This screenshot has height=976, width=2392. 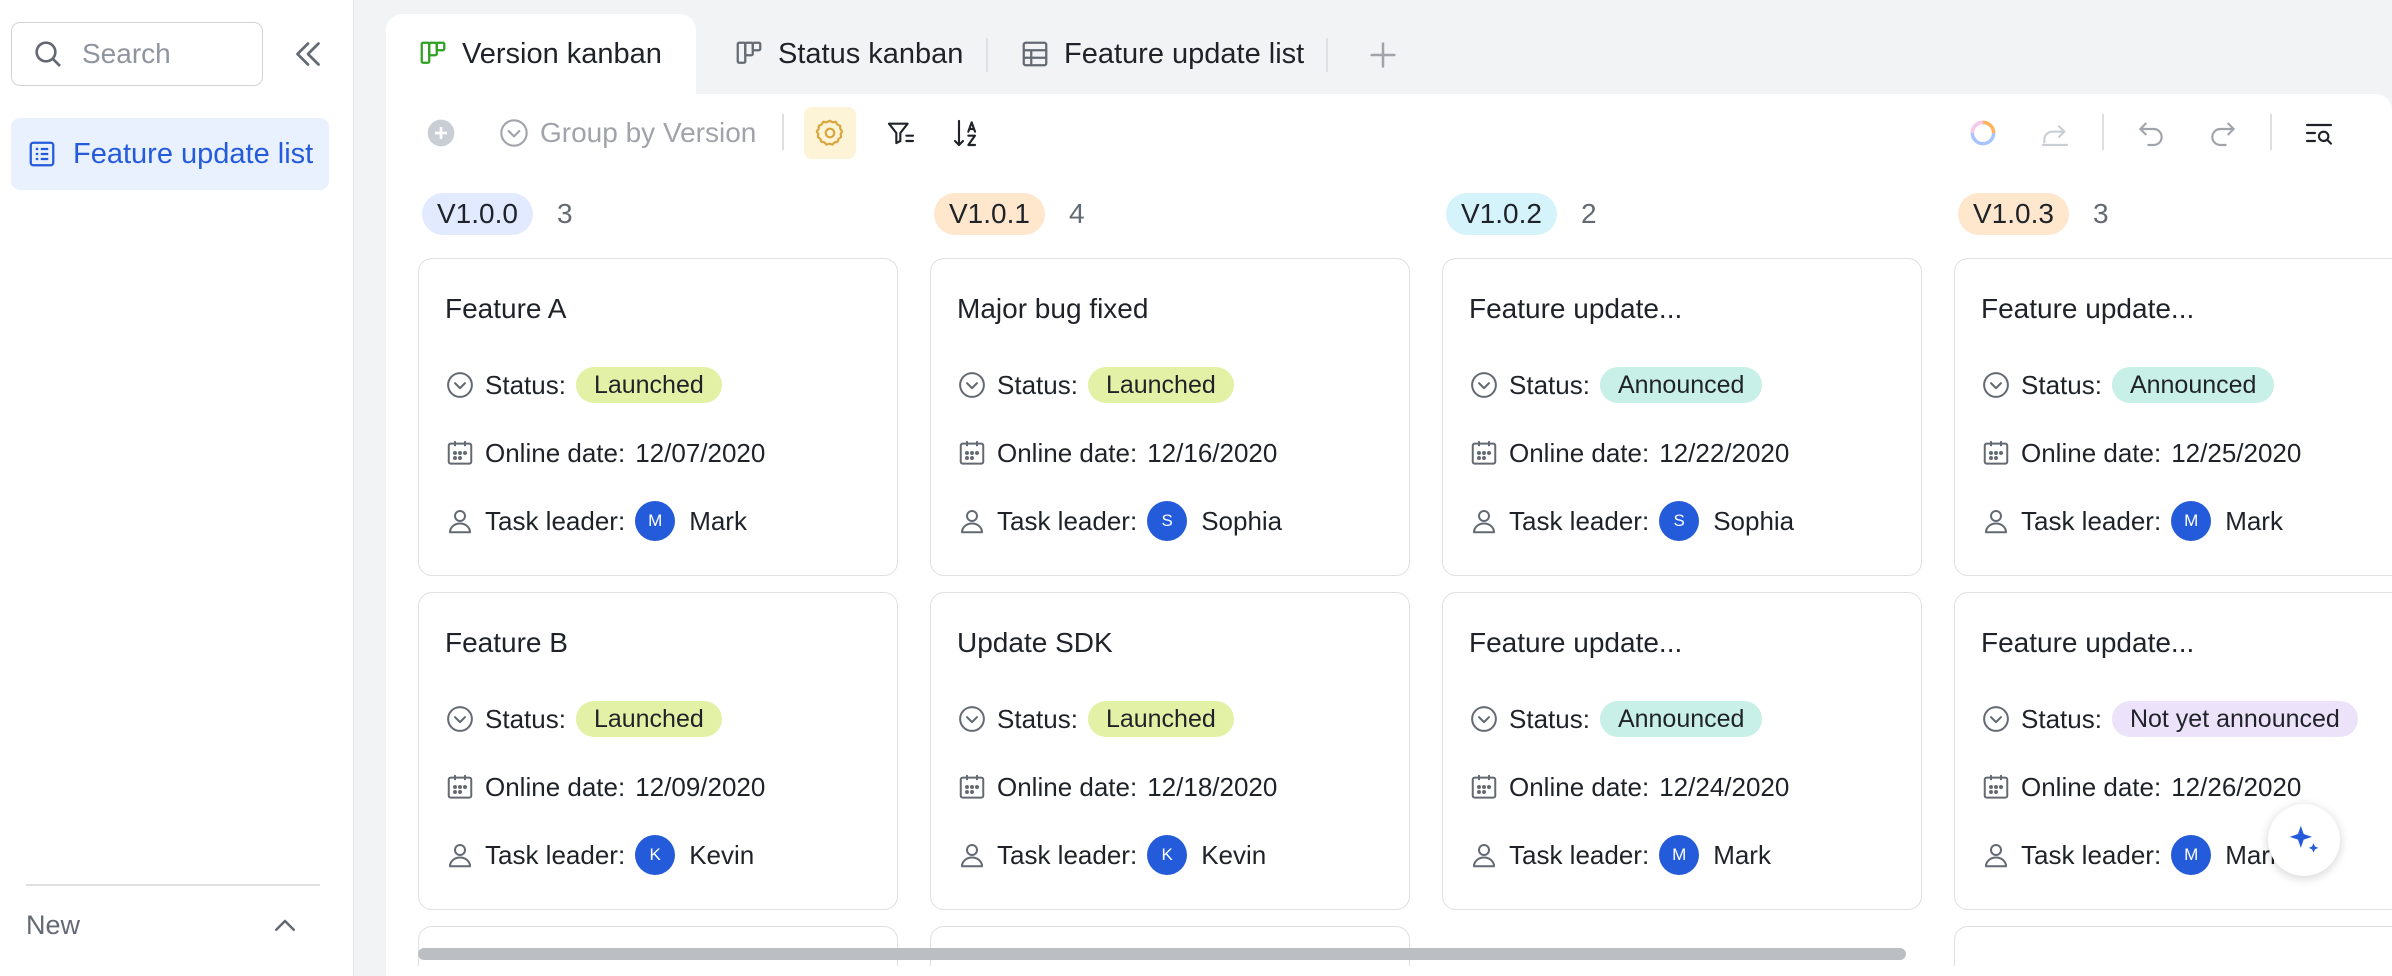 I want to click on card-settings-button, so click(x=830, y=133).